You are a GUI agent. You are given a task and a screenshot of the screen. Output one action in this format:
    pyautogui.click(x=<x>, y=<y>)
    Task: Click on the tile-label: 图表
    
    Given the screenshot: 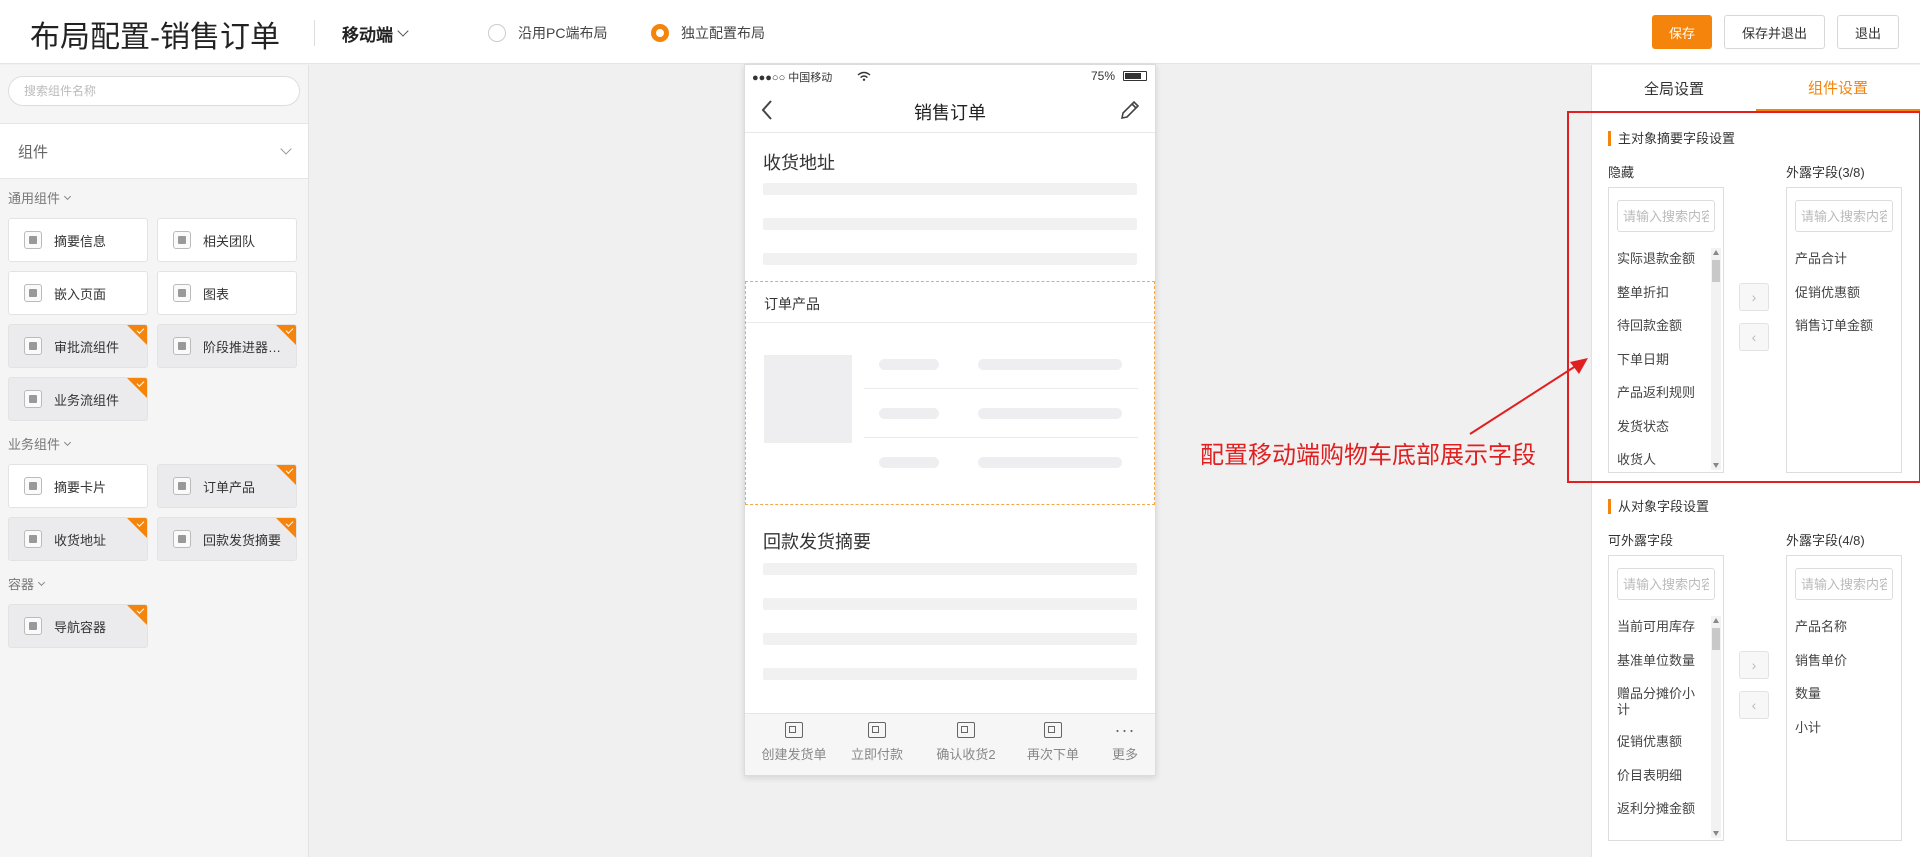 What is the action you would take?
    pyautogui.click(x=216, y=294)
    